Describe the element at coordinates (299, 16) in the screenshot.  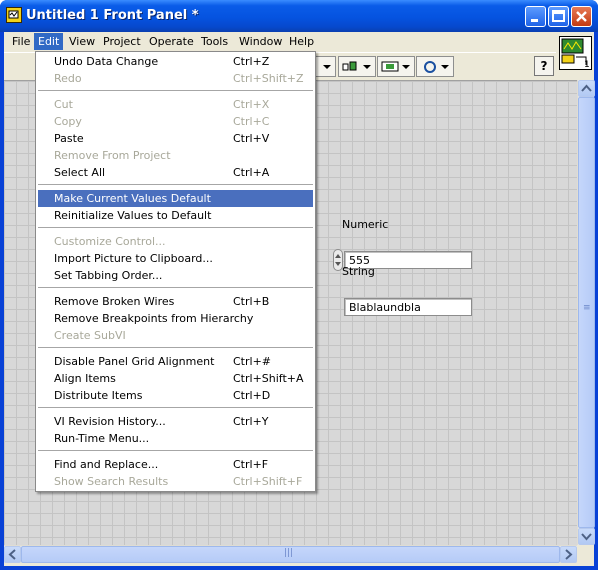
I see `title-bar: Untitled 1 Front Panel *` at that location.